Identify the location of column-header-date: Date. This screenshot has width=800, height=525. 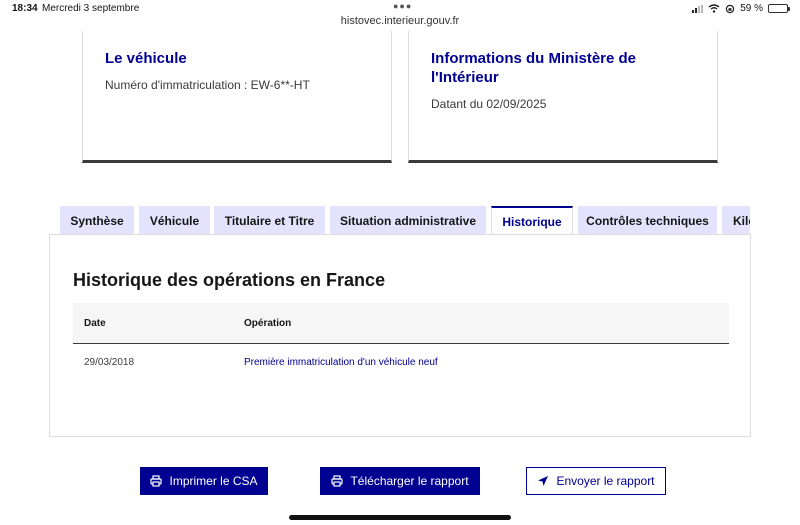
(95, 323).